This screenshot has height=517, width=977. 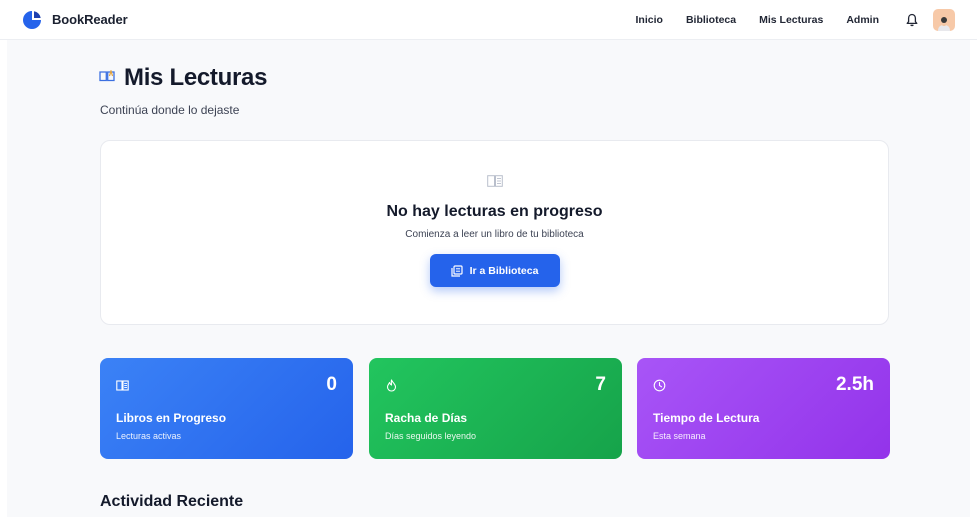 What do you see at coordinates (426, 418) in the screenshot?
I see `stat-label: Racha de Días` at bounding box center [426, 418].